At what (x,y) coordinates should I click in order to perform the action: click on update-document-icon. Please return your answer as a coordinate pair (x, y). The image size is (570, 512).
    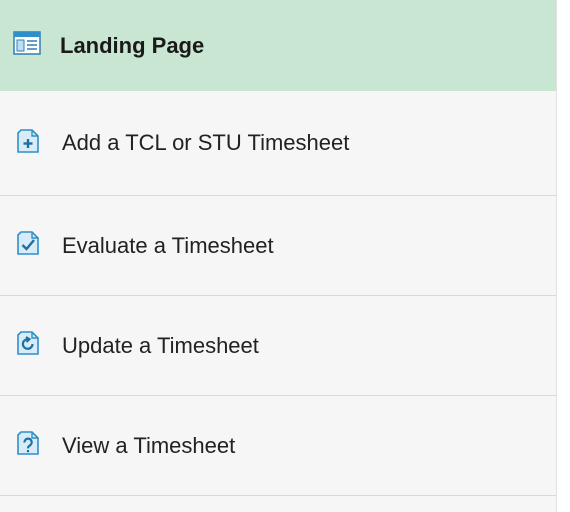
    Looking at the image, I should click on (28, 345).